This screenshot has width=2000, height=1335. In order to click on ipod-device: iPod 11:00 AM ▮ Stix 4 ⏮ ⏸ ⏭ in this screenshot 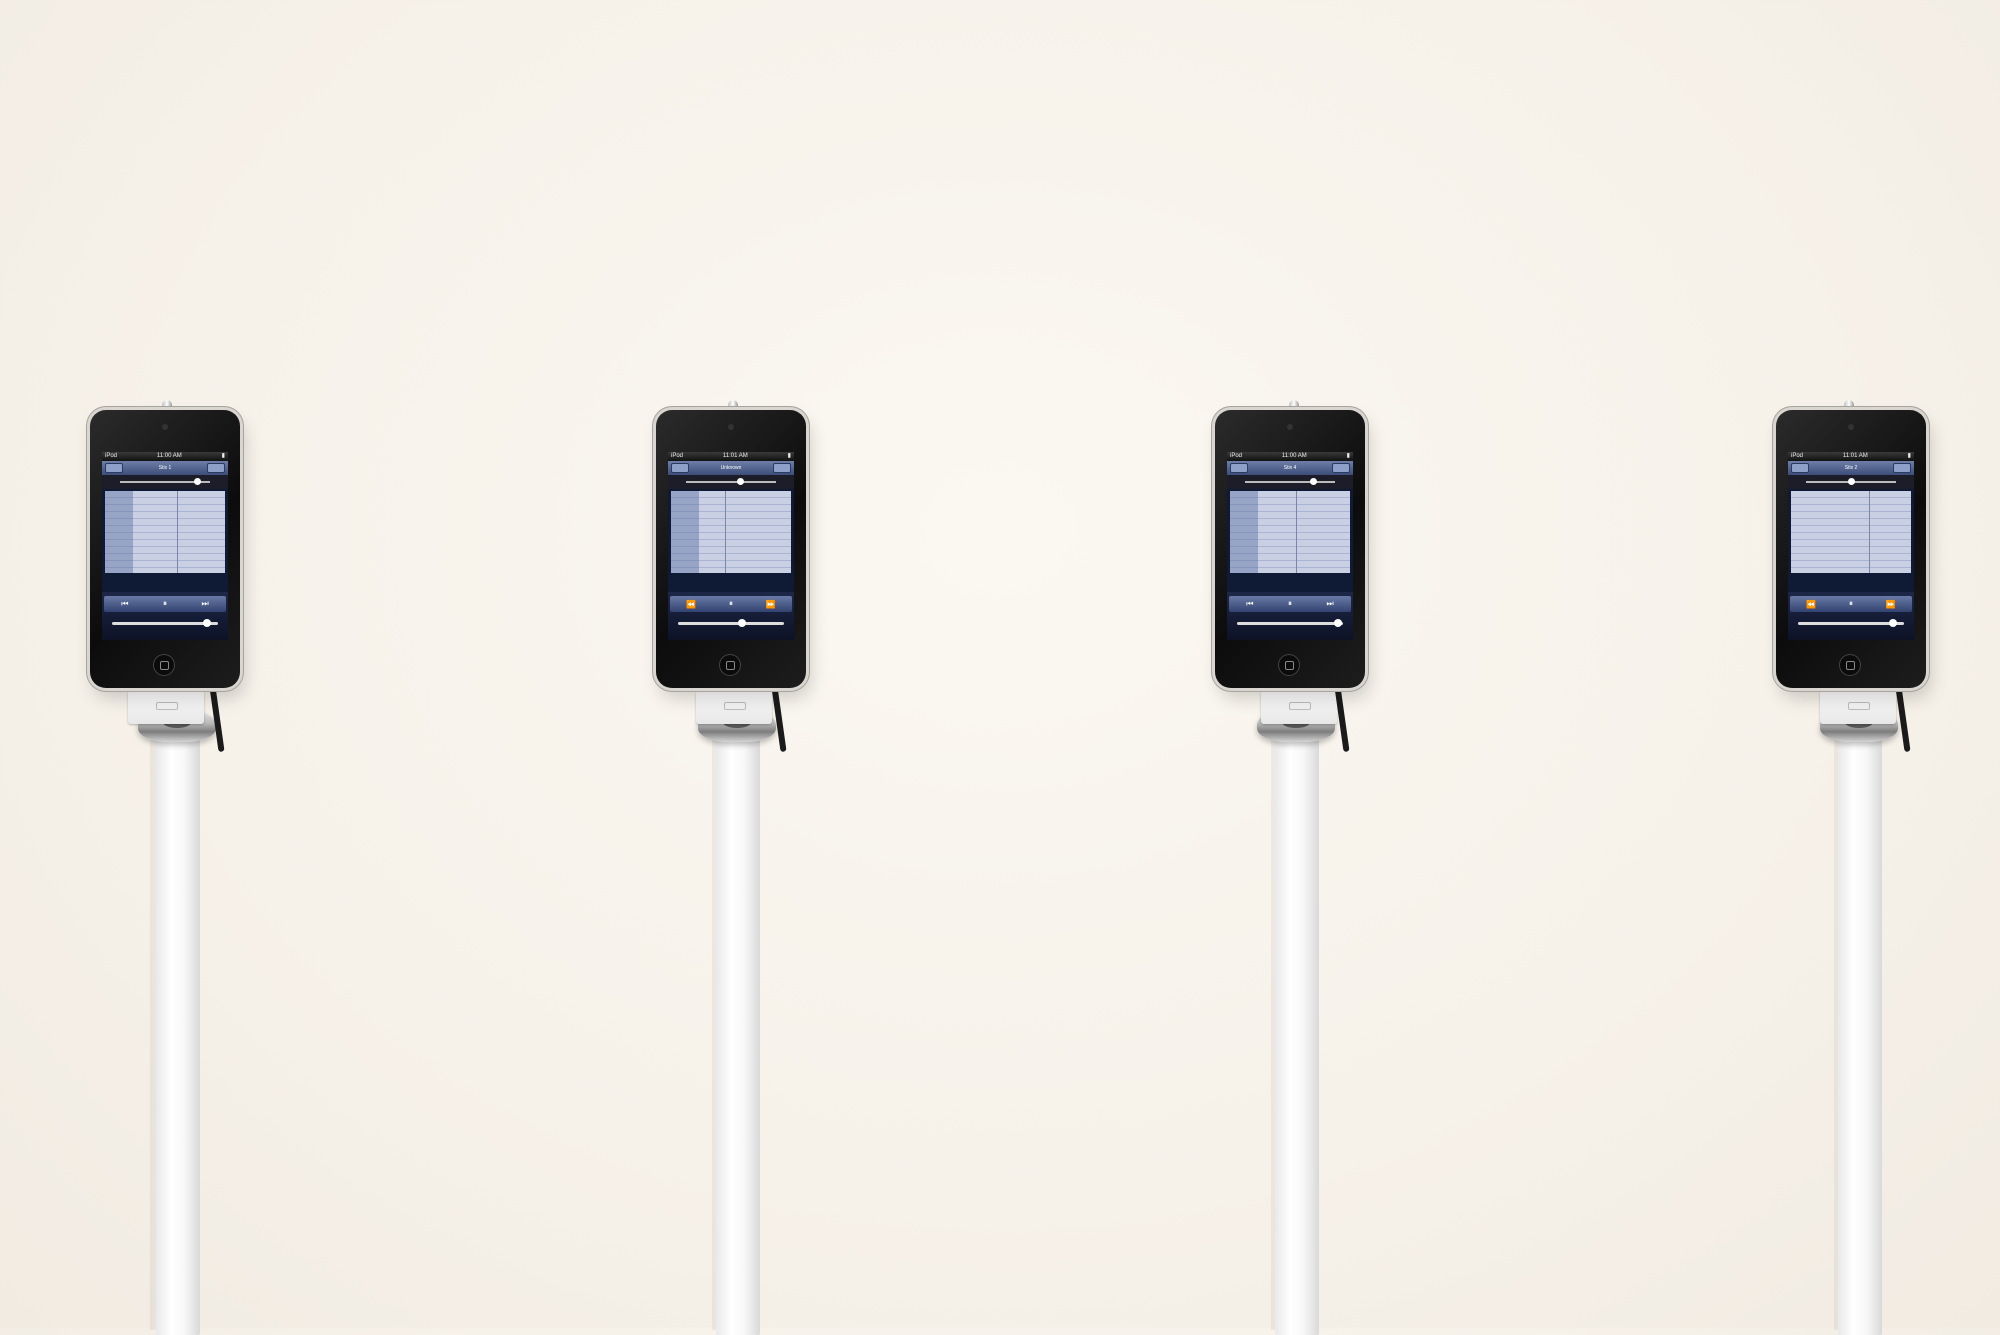, I will do `click(1290, 549)`.